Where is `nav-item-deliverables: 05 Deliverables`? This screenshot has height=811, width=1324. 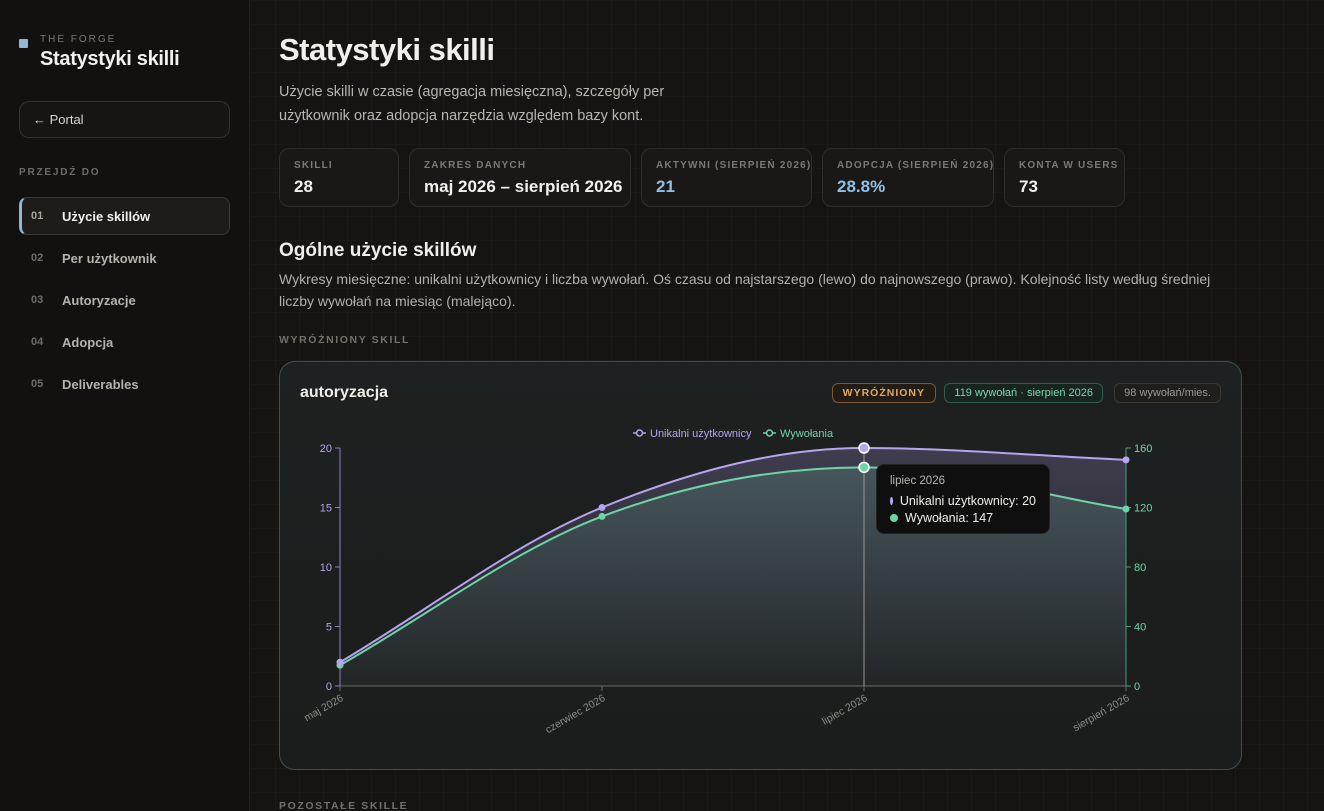
nav-item-deliverables: 05 Deliverables is located at coordinates (124, 384).